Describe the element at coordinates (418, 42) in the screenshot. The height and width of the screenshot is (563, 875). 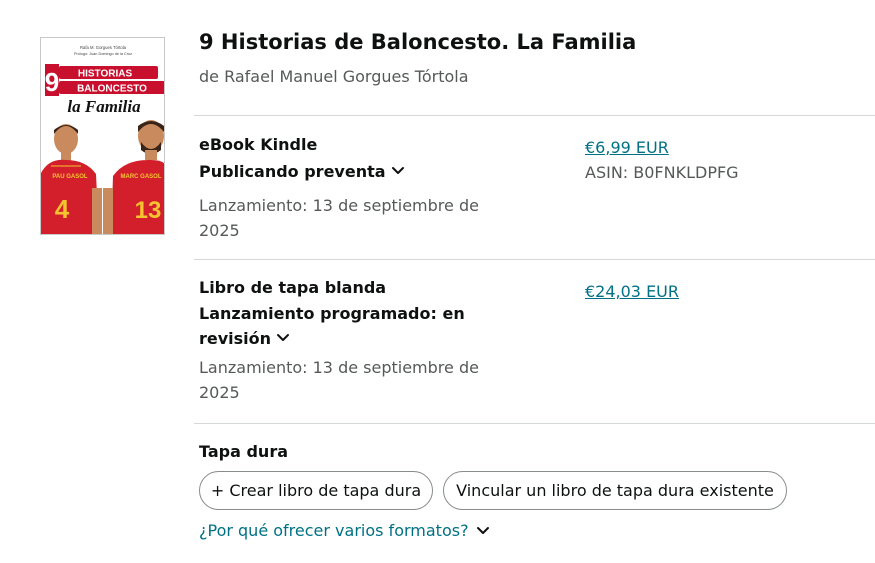
I see `book-title: 9 Historias de Baloncesto. La Familia` at that location.